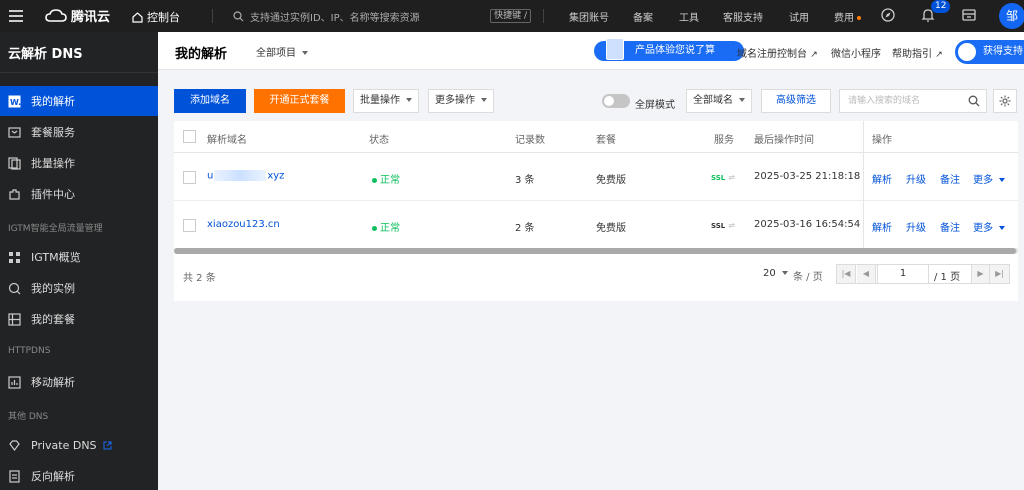  What do you see at coordinates (28, 417) in the screenshot?
I see `sidebar-group-other-dns: 其他 DNS` at bounding box center [28, 417].